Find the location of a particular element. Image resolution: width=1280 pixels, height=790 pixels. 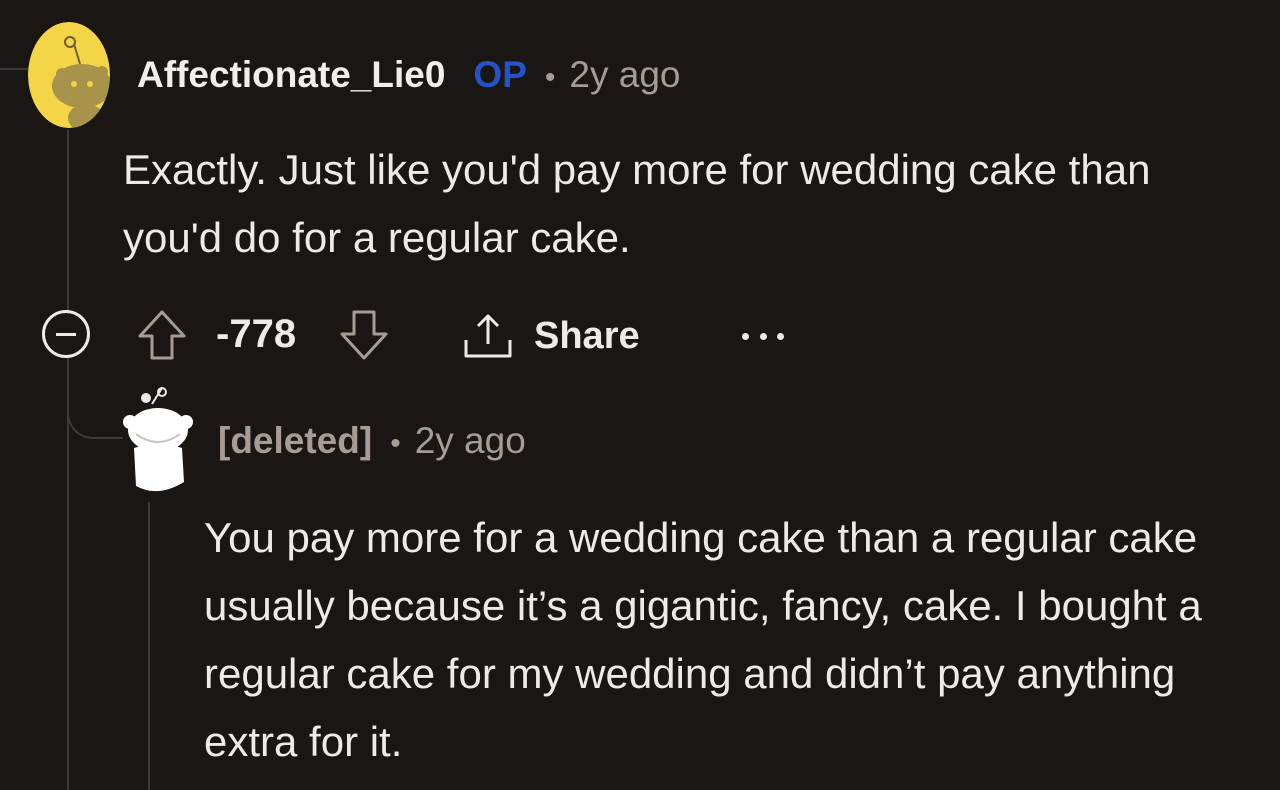

reply-meta: [deleted] • 2y ago is located at coordinates (372, 445).